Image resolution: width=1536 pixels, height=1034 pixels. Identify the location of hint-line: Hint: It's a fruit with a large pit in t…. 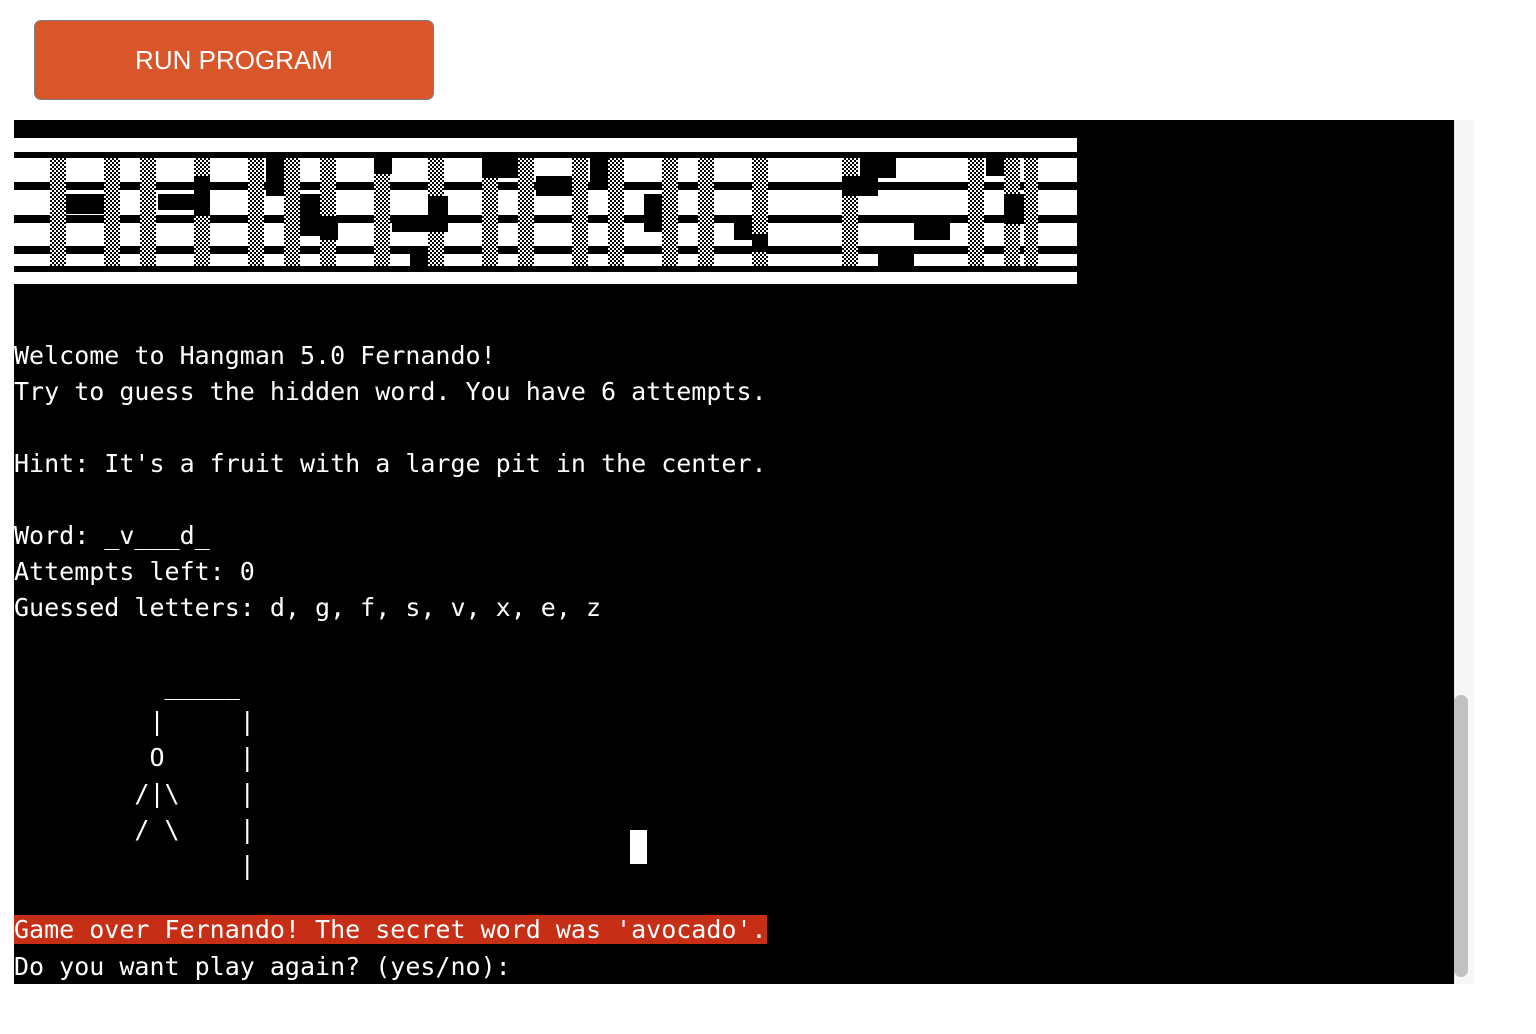
(390, 463).